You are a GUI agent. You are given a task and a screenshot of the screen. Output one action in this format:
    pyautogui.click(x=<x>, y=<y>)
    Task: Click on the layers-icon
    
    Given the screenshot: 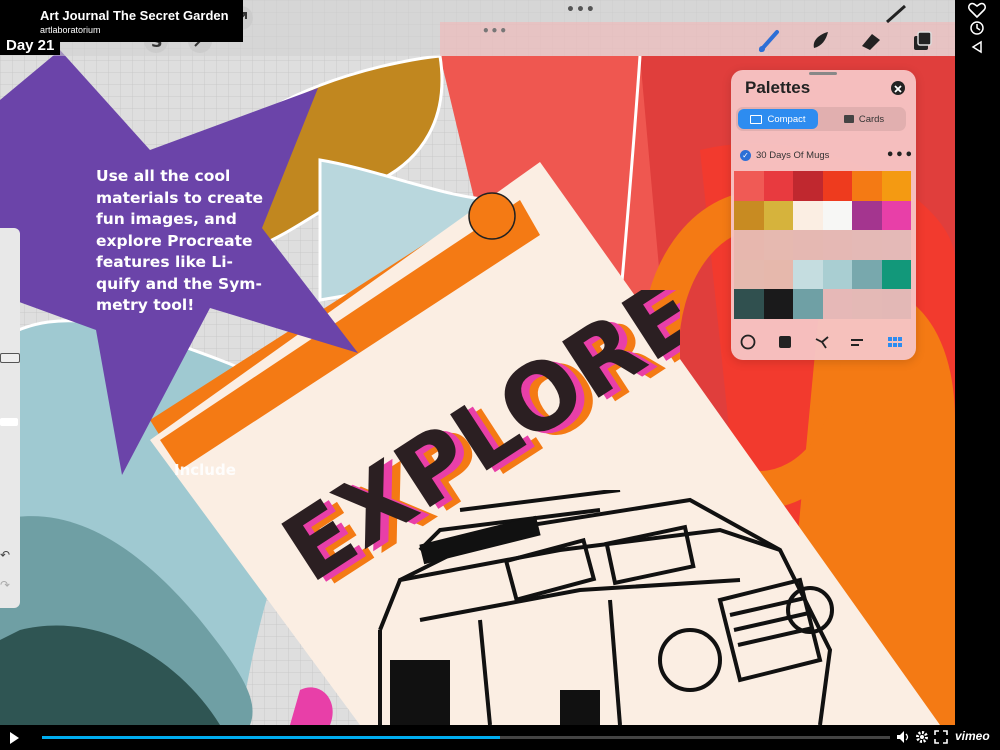 What is the action you would take?
    pyautogui.click(x=922, y=41)
    